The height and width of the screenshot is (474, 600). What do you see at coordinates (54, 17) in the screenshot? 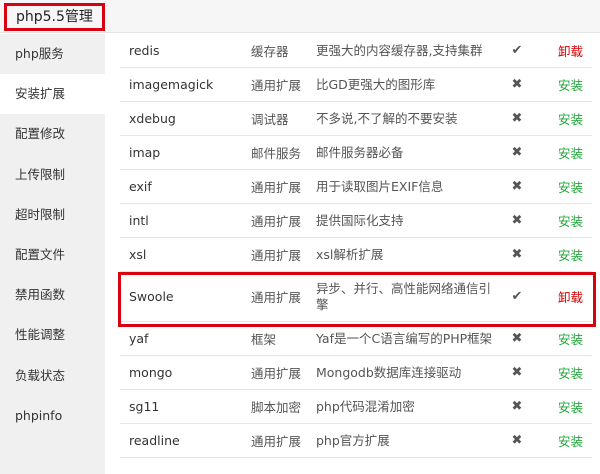
I see `page-title: php5.5管理` at bounding box center [54, 17].